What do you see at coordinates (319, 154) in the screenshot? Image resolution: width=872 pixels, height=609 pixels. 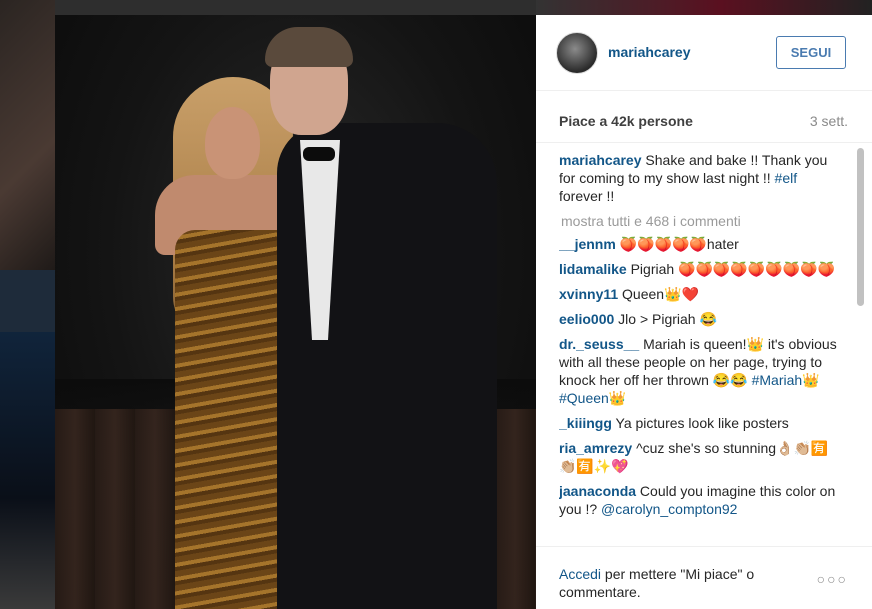 I see `photo-figure-man-bowtie` at bounding box center [319, 154].